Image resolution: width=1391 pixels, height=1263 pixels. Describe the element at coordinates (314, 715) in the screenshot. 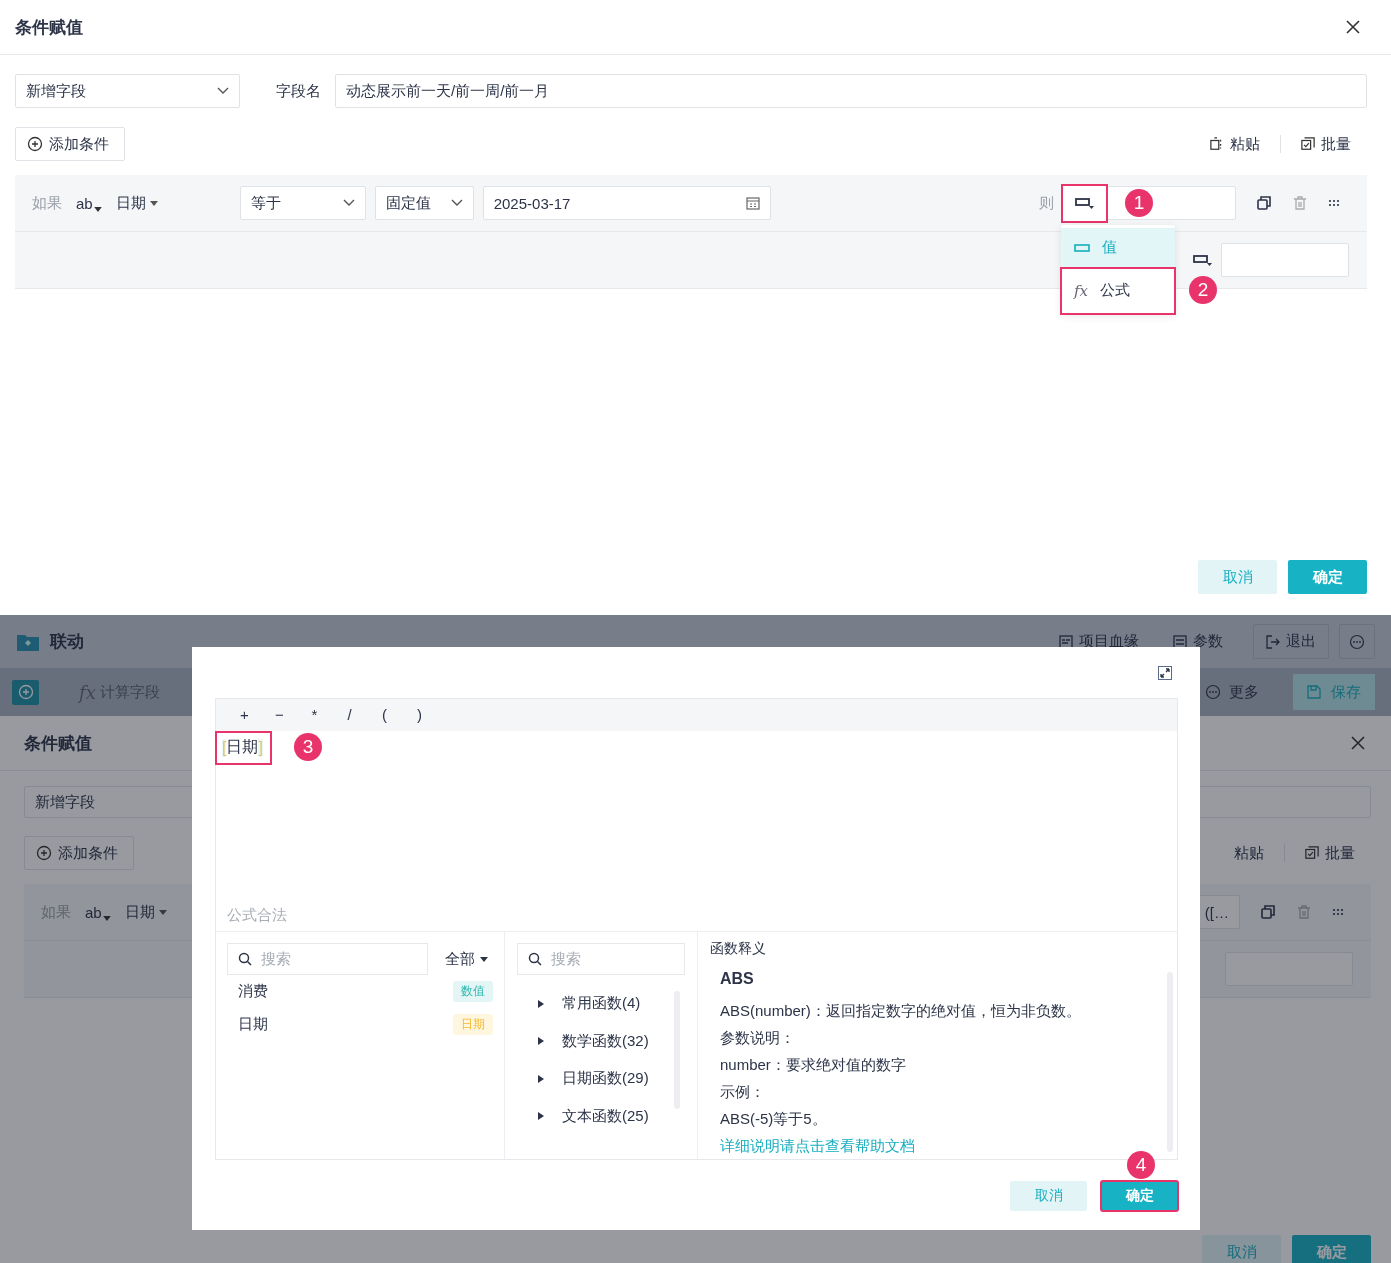

I see `operator-button: *` at that location.